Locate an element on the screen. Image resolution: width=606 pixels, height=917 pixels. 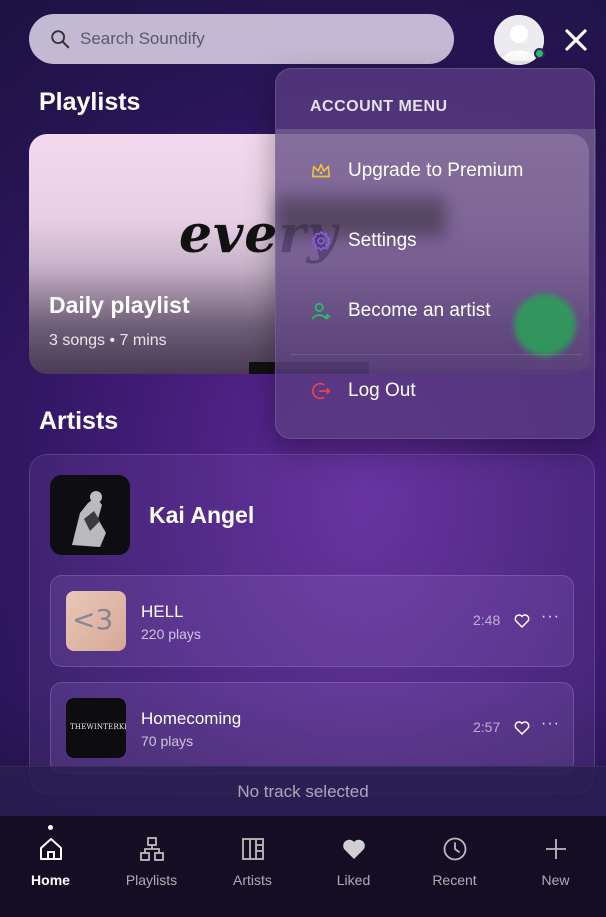
artists-icon is located at coordinates (252, 849).